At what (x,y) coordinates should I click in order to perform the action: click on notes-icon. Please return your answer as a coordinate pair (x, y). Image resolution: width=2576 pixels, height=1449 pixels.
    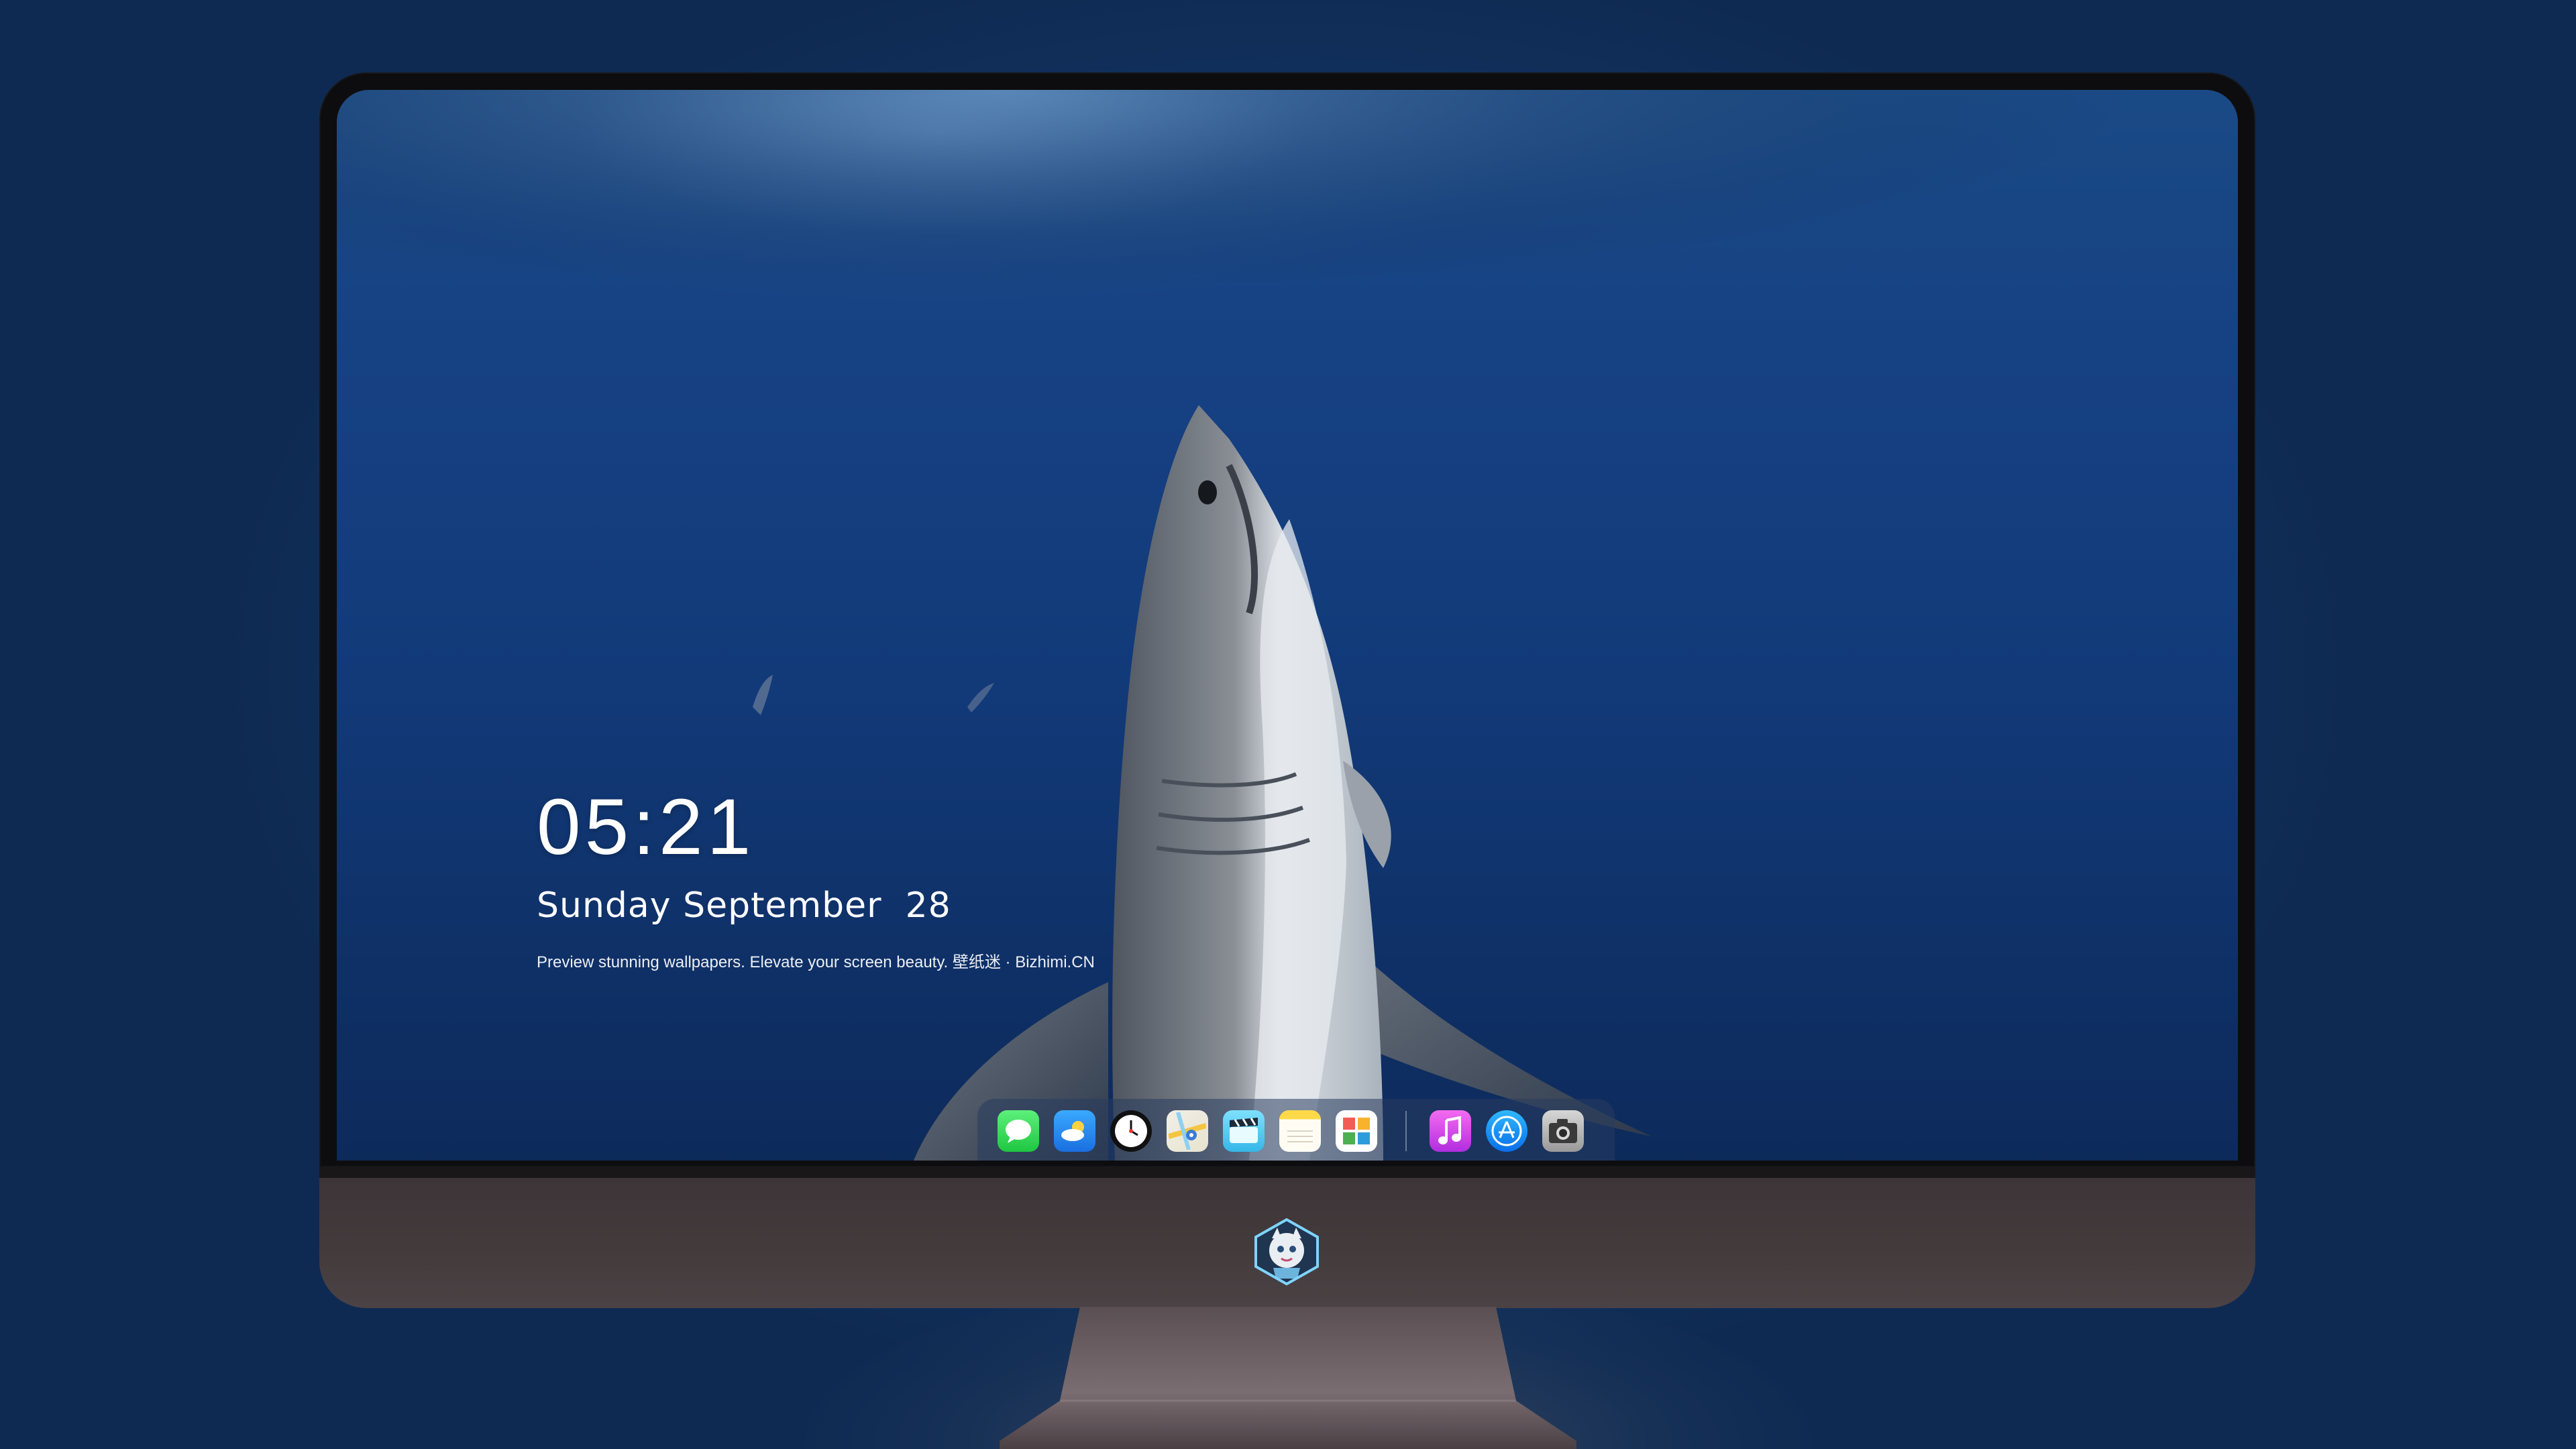
    Looking at the image, I should click on (1300, 1131).